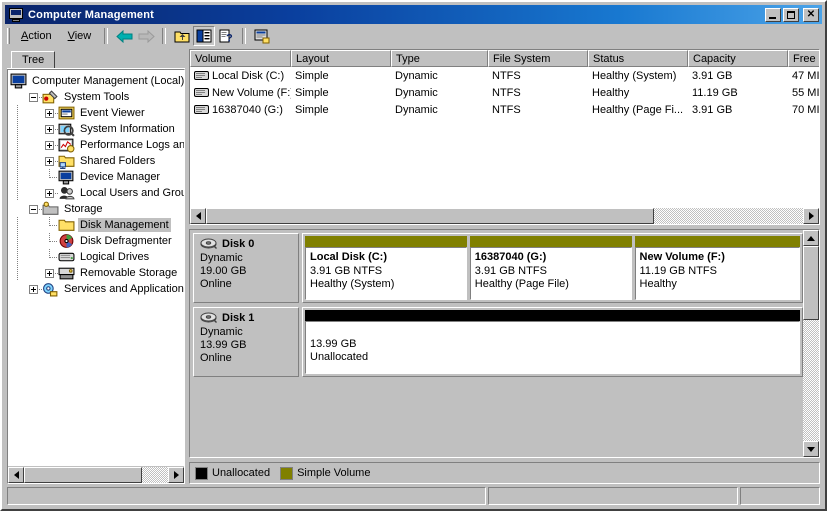  I want to click on disk-info-panel: Disk 0 Dynamic 19.00 GB Online, so click(246, 268).